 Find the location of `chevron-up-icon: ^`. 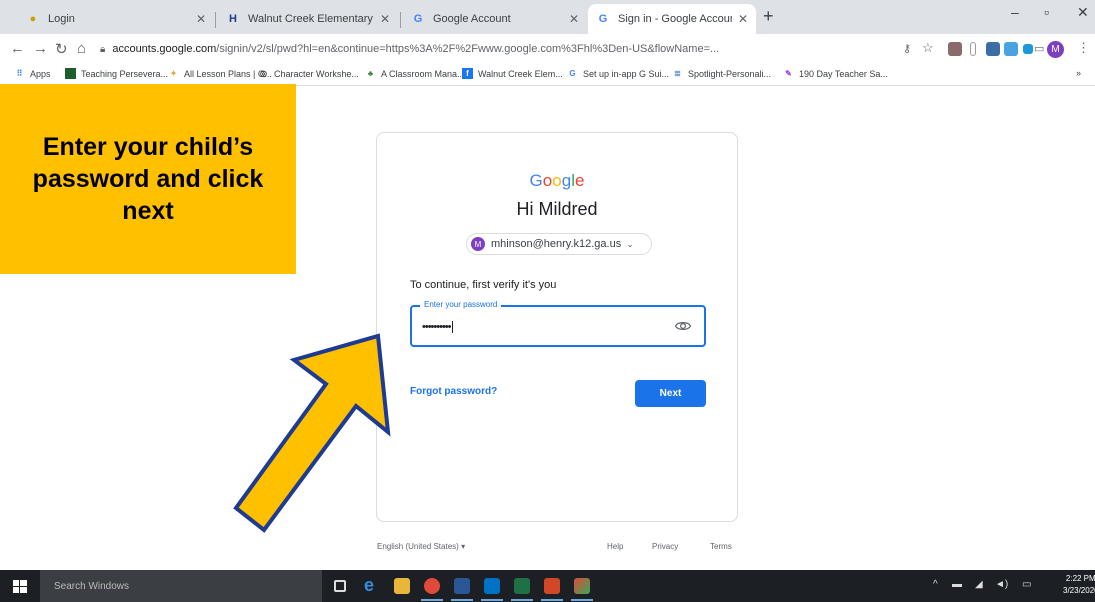

chevron-up-icon: ^ is located at coordinates (935, 584).